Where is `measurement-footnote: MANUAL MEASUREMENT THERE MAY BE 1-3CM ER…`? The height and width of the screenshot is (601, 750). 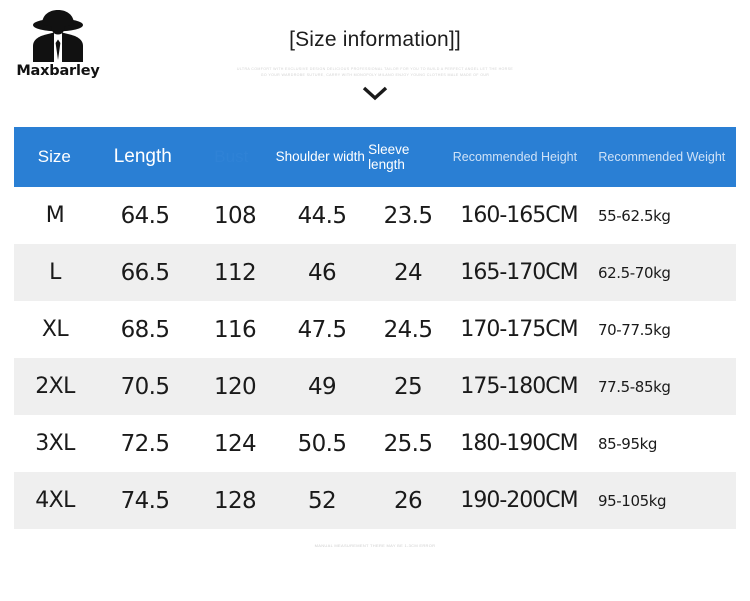
measurement-footnote: MANUAL MEASUREMENT THERE MAY BE 1-3CM ER… is located at coordinates (375, 545).